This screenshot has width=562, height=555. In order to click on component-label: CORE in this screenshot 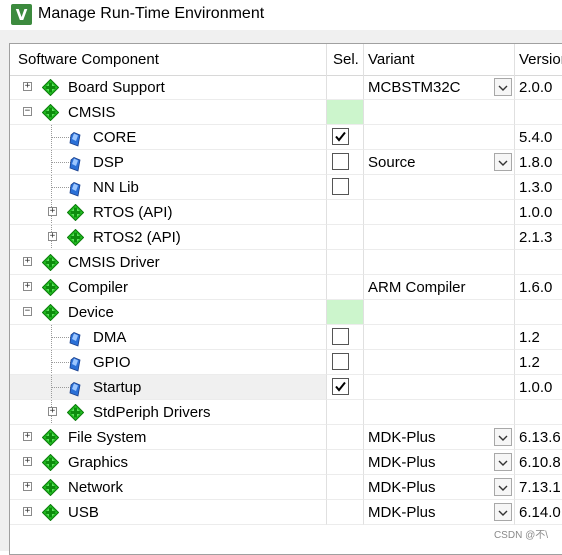, I will do `click(115, 137)`.